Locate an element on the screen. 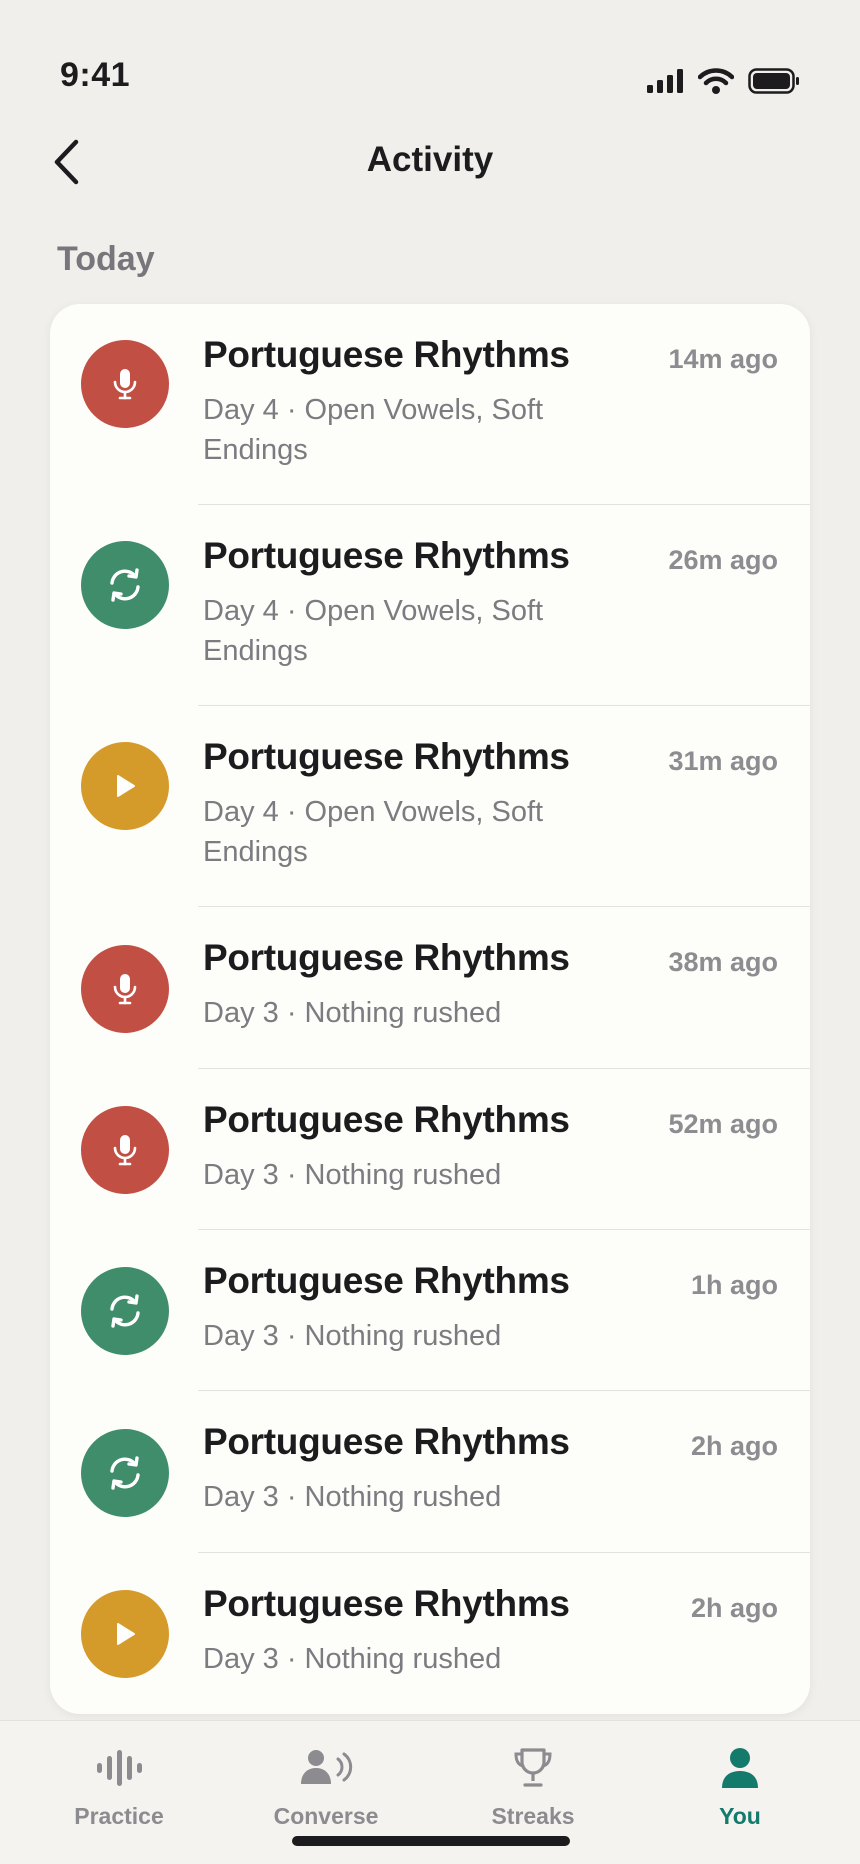  activity-time: 26m ago is located at coordinates (723, 560).